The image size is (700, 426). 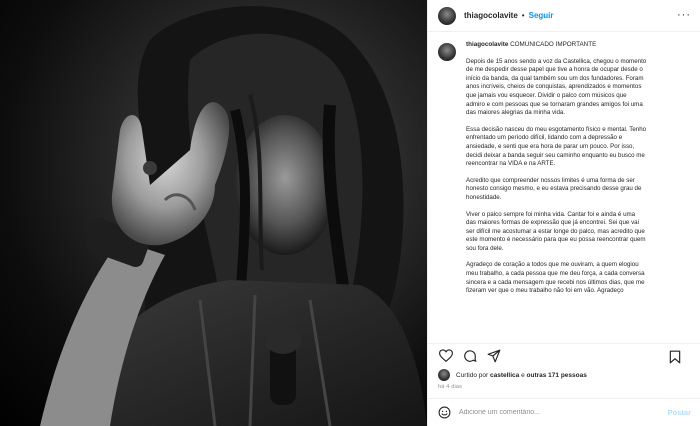 I want to click on caption-username: thiagocolavite, so click(x=487, y=44).